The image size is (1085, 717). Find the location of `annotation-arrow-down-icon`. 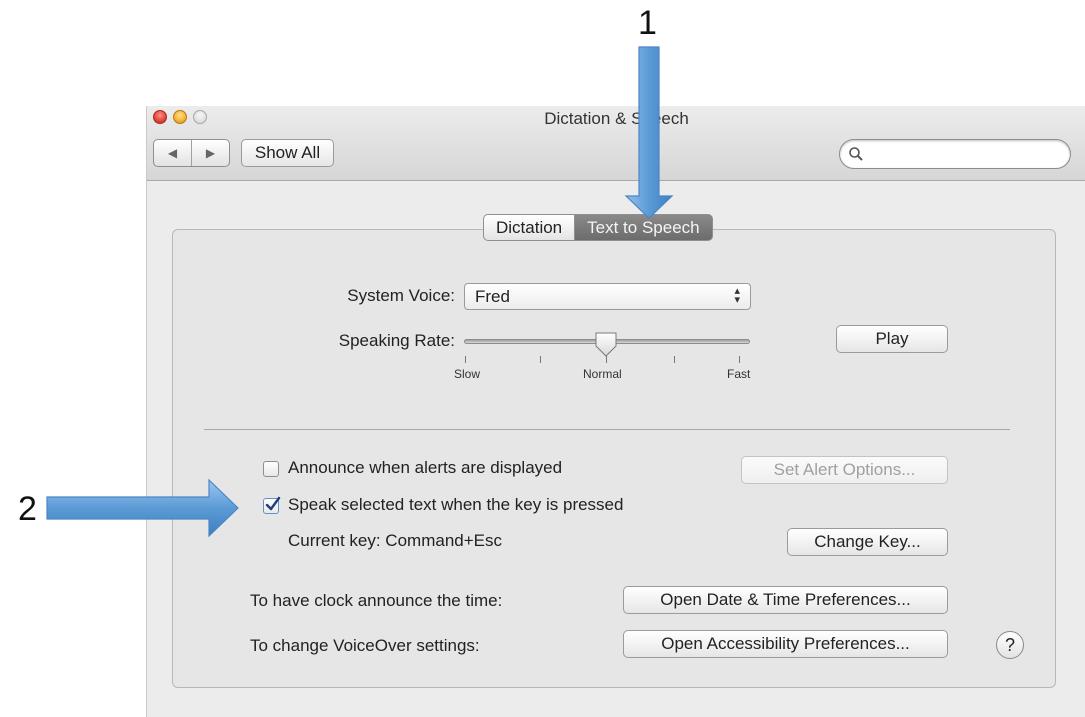

annotation-arrow-down-icon is located at coordinates (649, 132).